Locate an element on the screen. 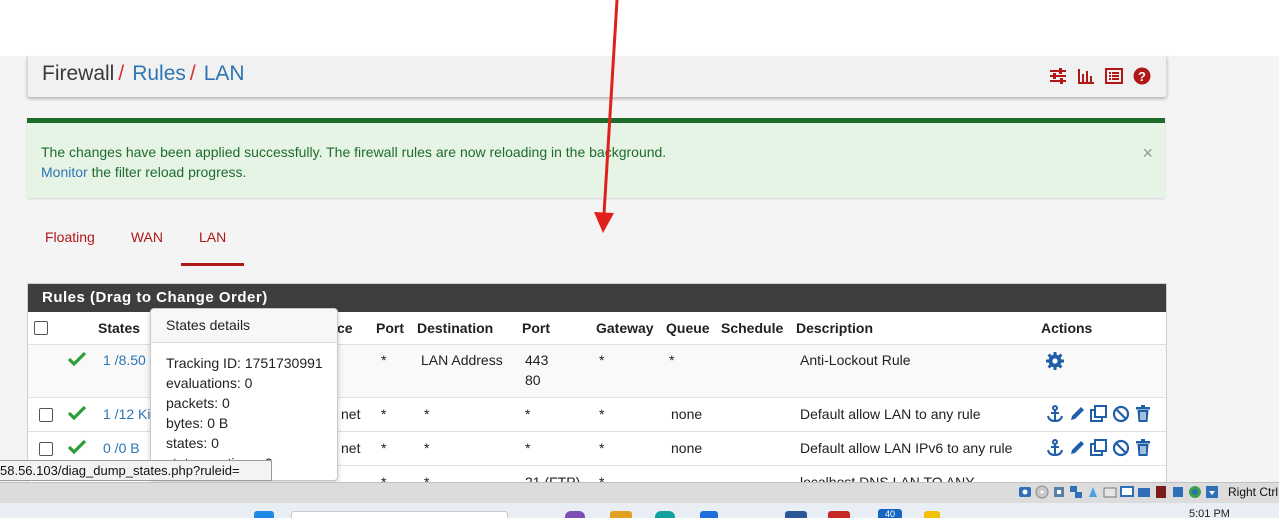 The width and height of the screenshot is (1279, 518). header-interface: ce is located at coordinates (345, 328).